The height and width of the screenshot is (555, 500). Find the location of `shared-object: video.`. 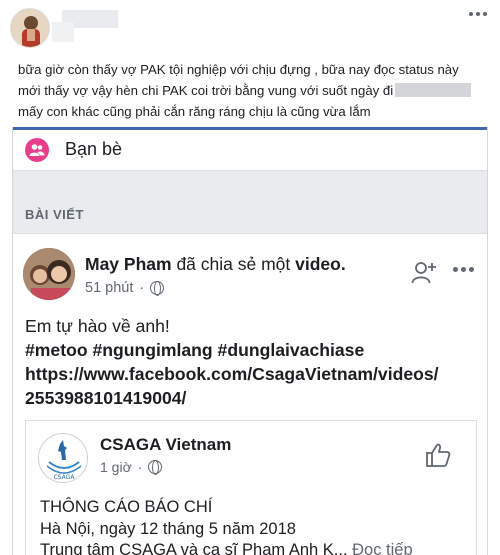

shared-object: video. is located at coordinates (320, 264).